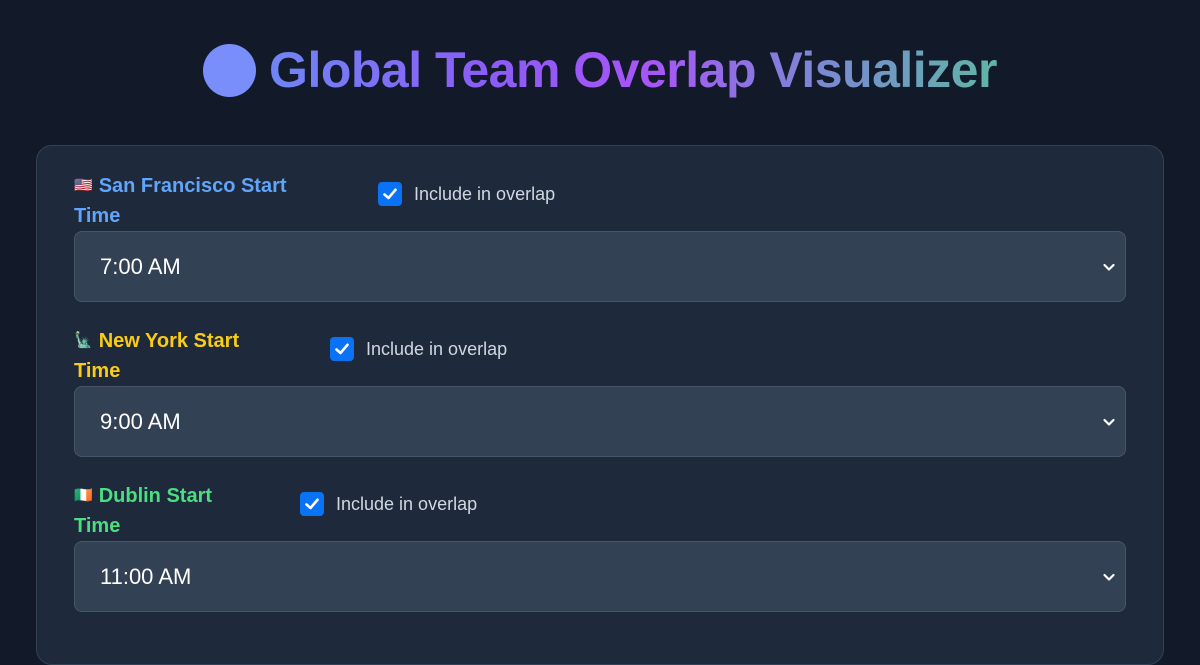  What do you see at coordinates (180, 201) in the screenshot?
I see `san-francisco-label: 🇺🇸 San Francisco Start Time` at bounding box center [180, 201].